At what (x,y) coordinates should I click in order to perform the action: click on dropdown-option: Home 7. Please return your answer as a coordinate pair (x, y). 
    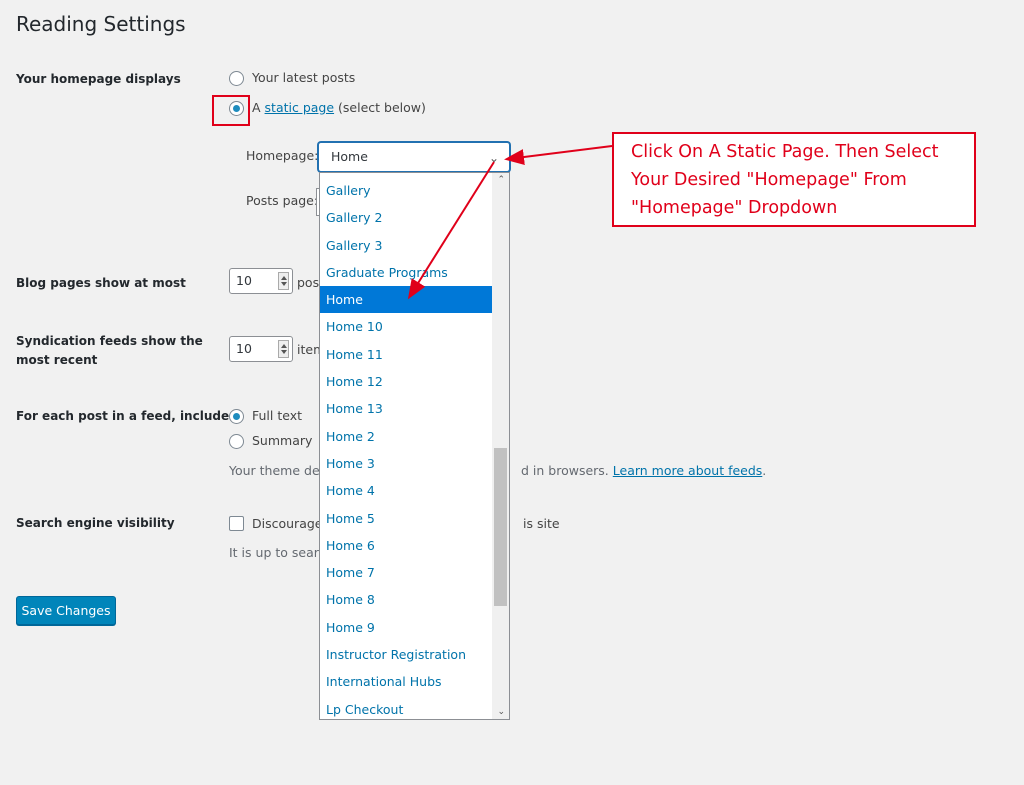
    Looking at the image, I should click on (406, 572).